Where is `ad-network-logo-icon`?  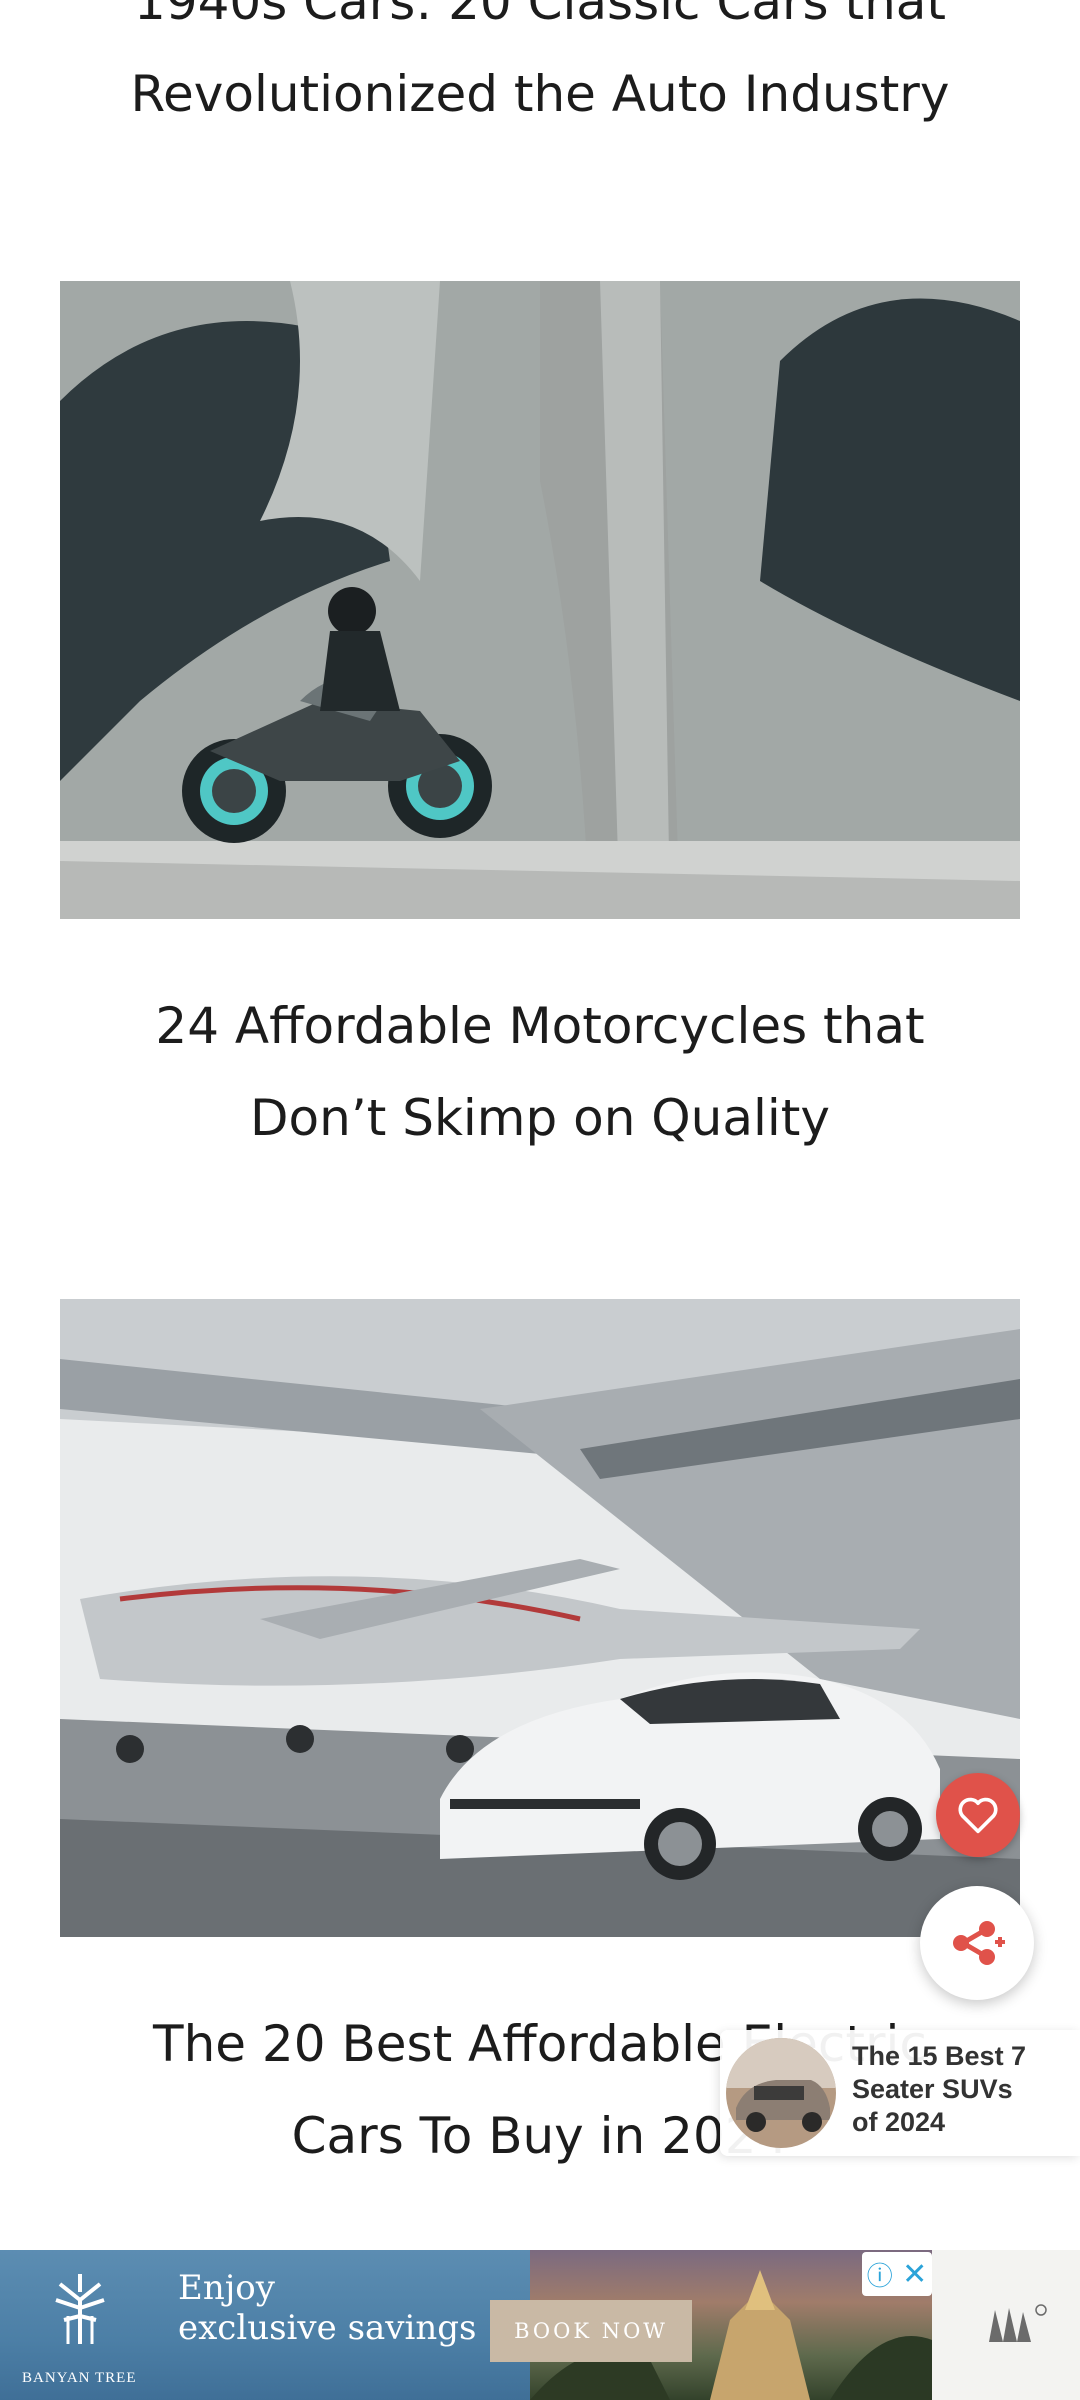 ad-network-logo-icon is located at coordinates (1020, 2323).